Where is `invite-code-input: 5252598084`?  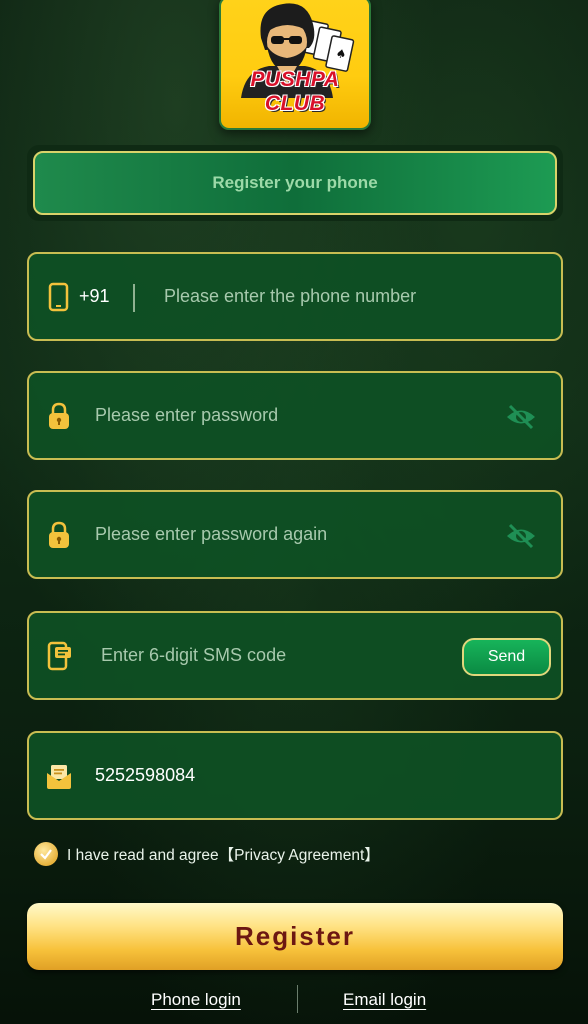
invite-code-input: 5252598084 is located at coordinates (145, 775).